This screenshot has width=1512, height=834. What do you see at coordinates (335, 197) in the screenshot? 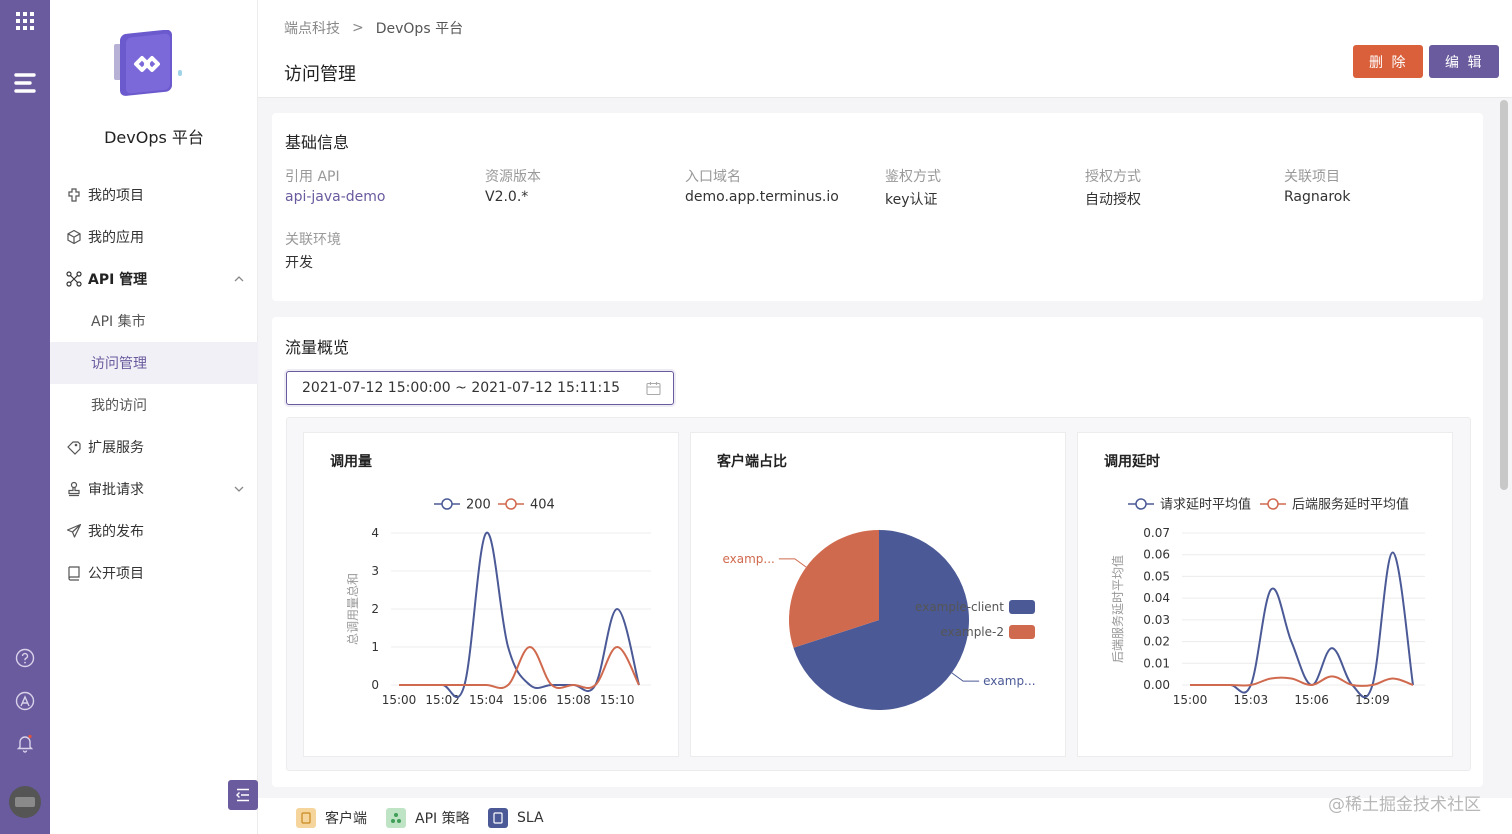
I see `ref-api-link: api-java-demo` at bounding box center [335, 197].